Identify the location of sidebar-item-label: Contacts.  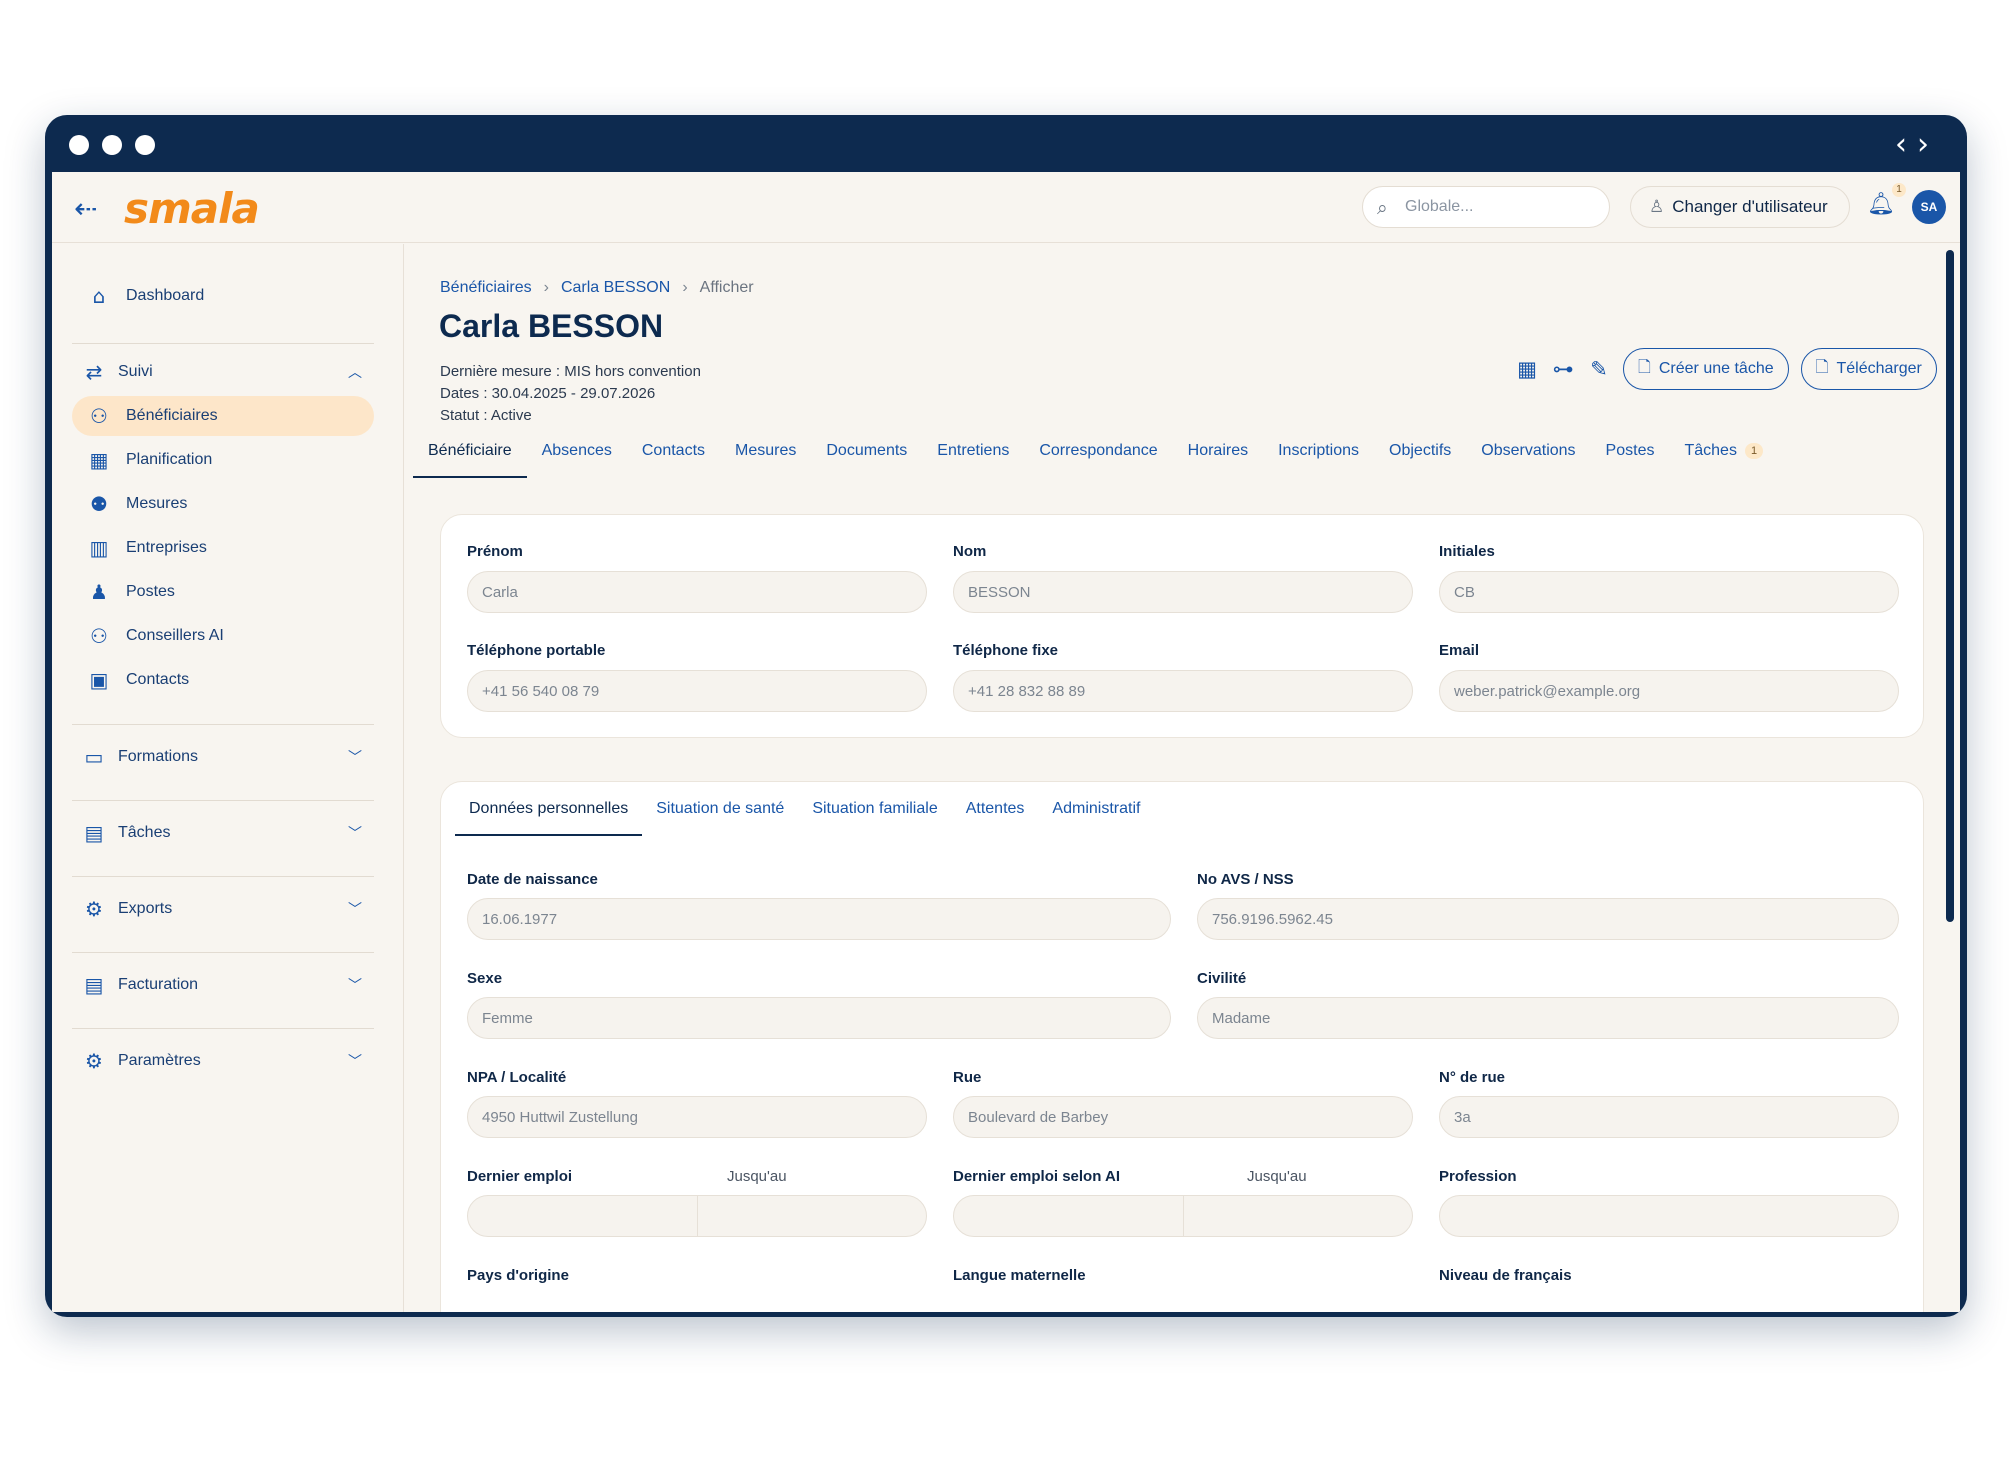
(158, 679).